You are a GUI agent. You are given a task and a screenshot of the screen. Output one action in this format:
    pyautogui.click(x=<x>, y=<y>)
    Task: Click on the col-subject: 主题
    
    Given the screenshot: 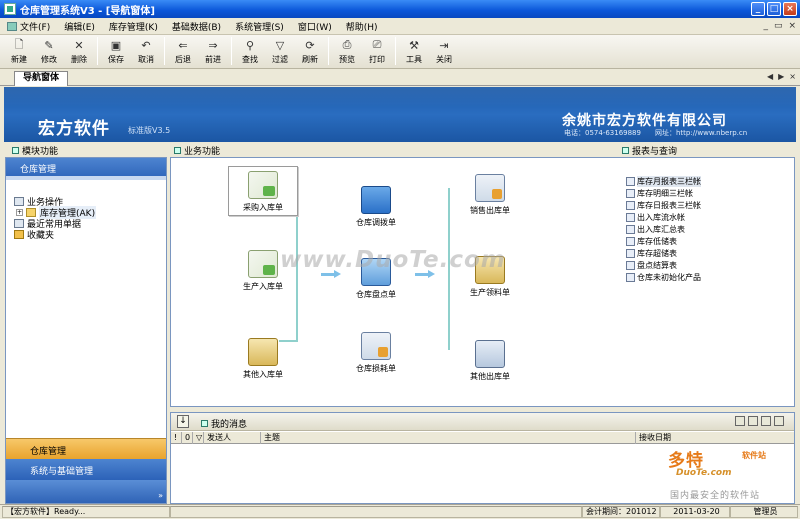 What is the action you would take?
    pyautogui.click(x=448, y=438)
    